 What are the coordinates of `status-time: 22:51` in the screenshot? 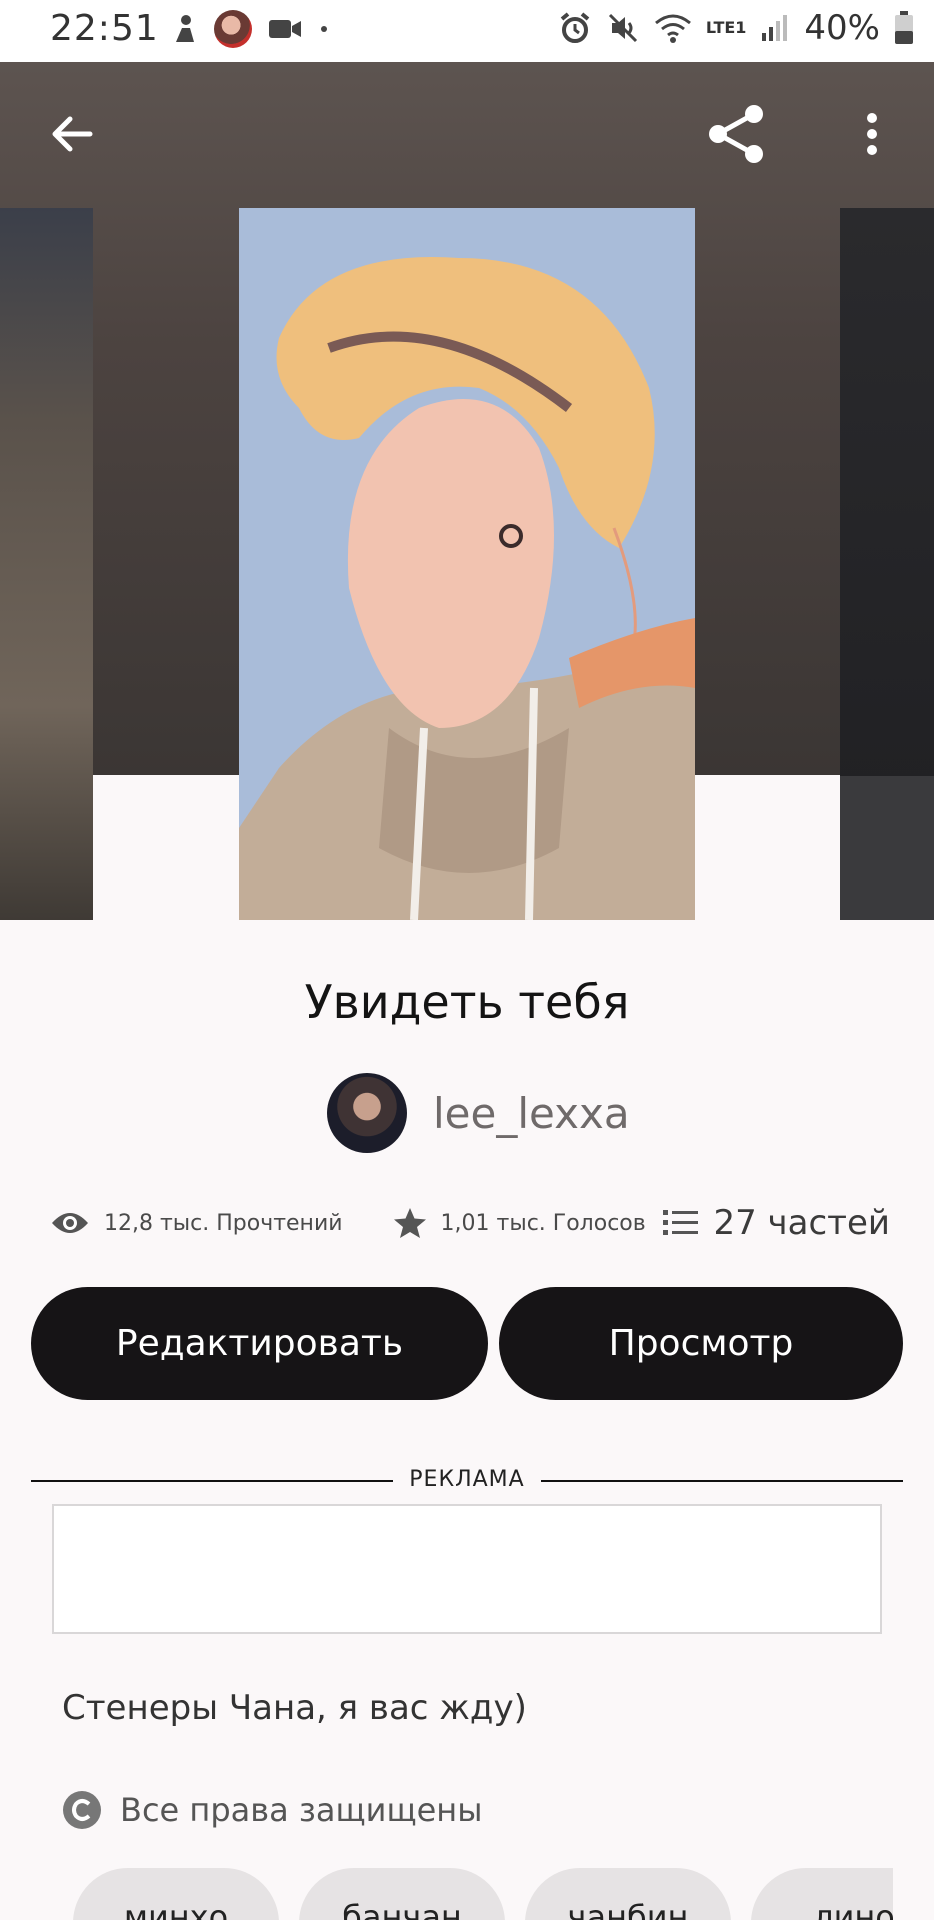 It's located at (104, 28).